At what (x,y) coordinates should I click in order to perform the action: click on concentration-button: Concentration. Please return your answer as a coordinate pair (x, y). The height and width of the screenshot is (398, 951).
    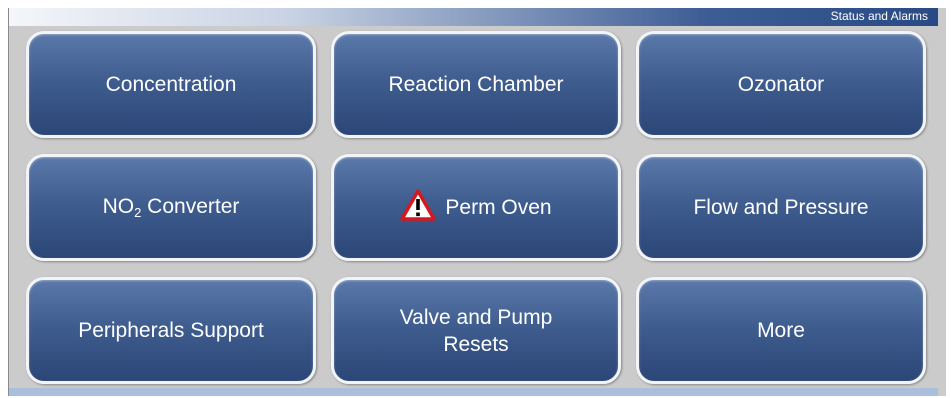
    Looking at the image, I should click on (171, 84).